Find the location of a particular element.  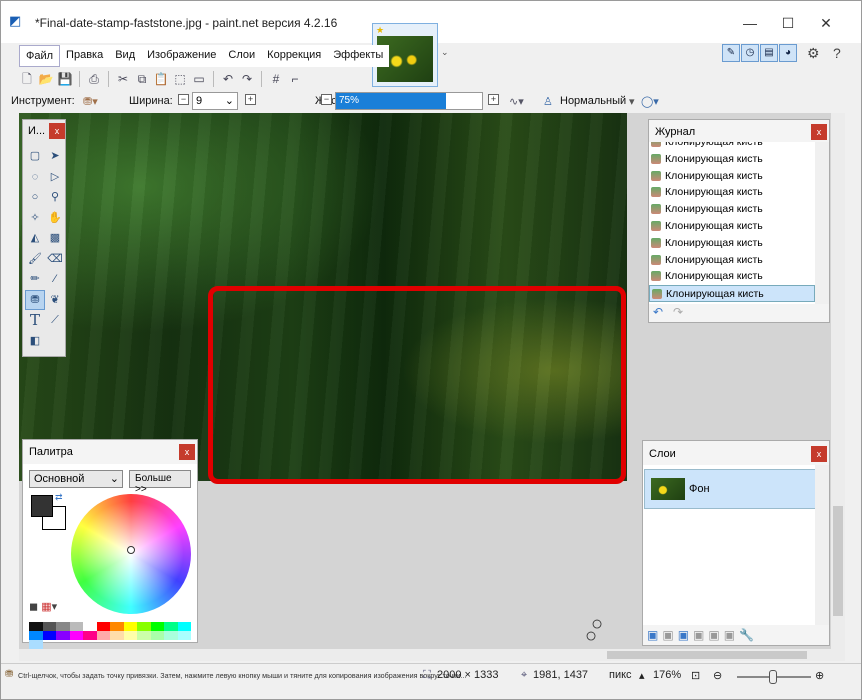

clone-stamp-icon: ⛃▾ is located at coordinates (90, 101).